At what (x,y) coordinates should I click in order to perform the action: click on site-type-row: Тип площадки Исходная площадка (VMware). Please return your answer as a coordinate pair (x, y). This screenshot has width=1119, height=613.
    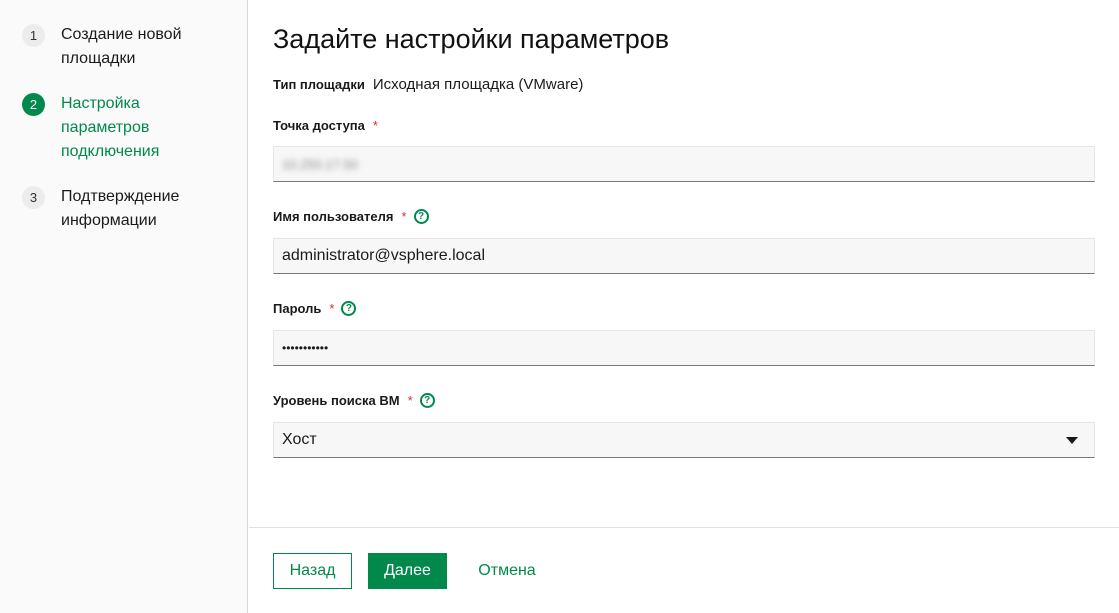
    Looking at the image, I should click on (428, 84).